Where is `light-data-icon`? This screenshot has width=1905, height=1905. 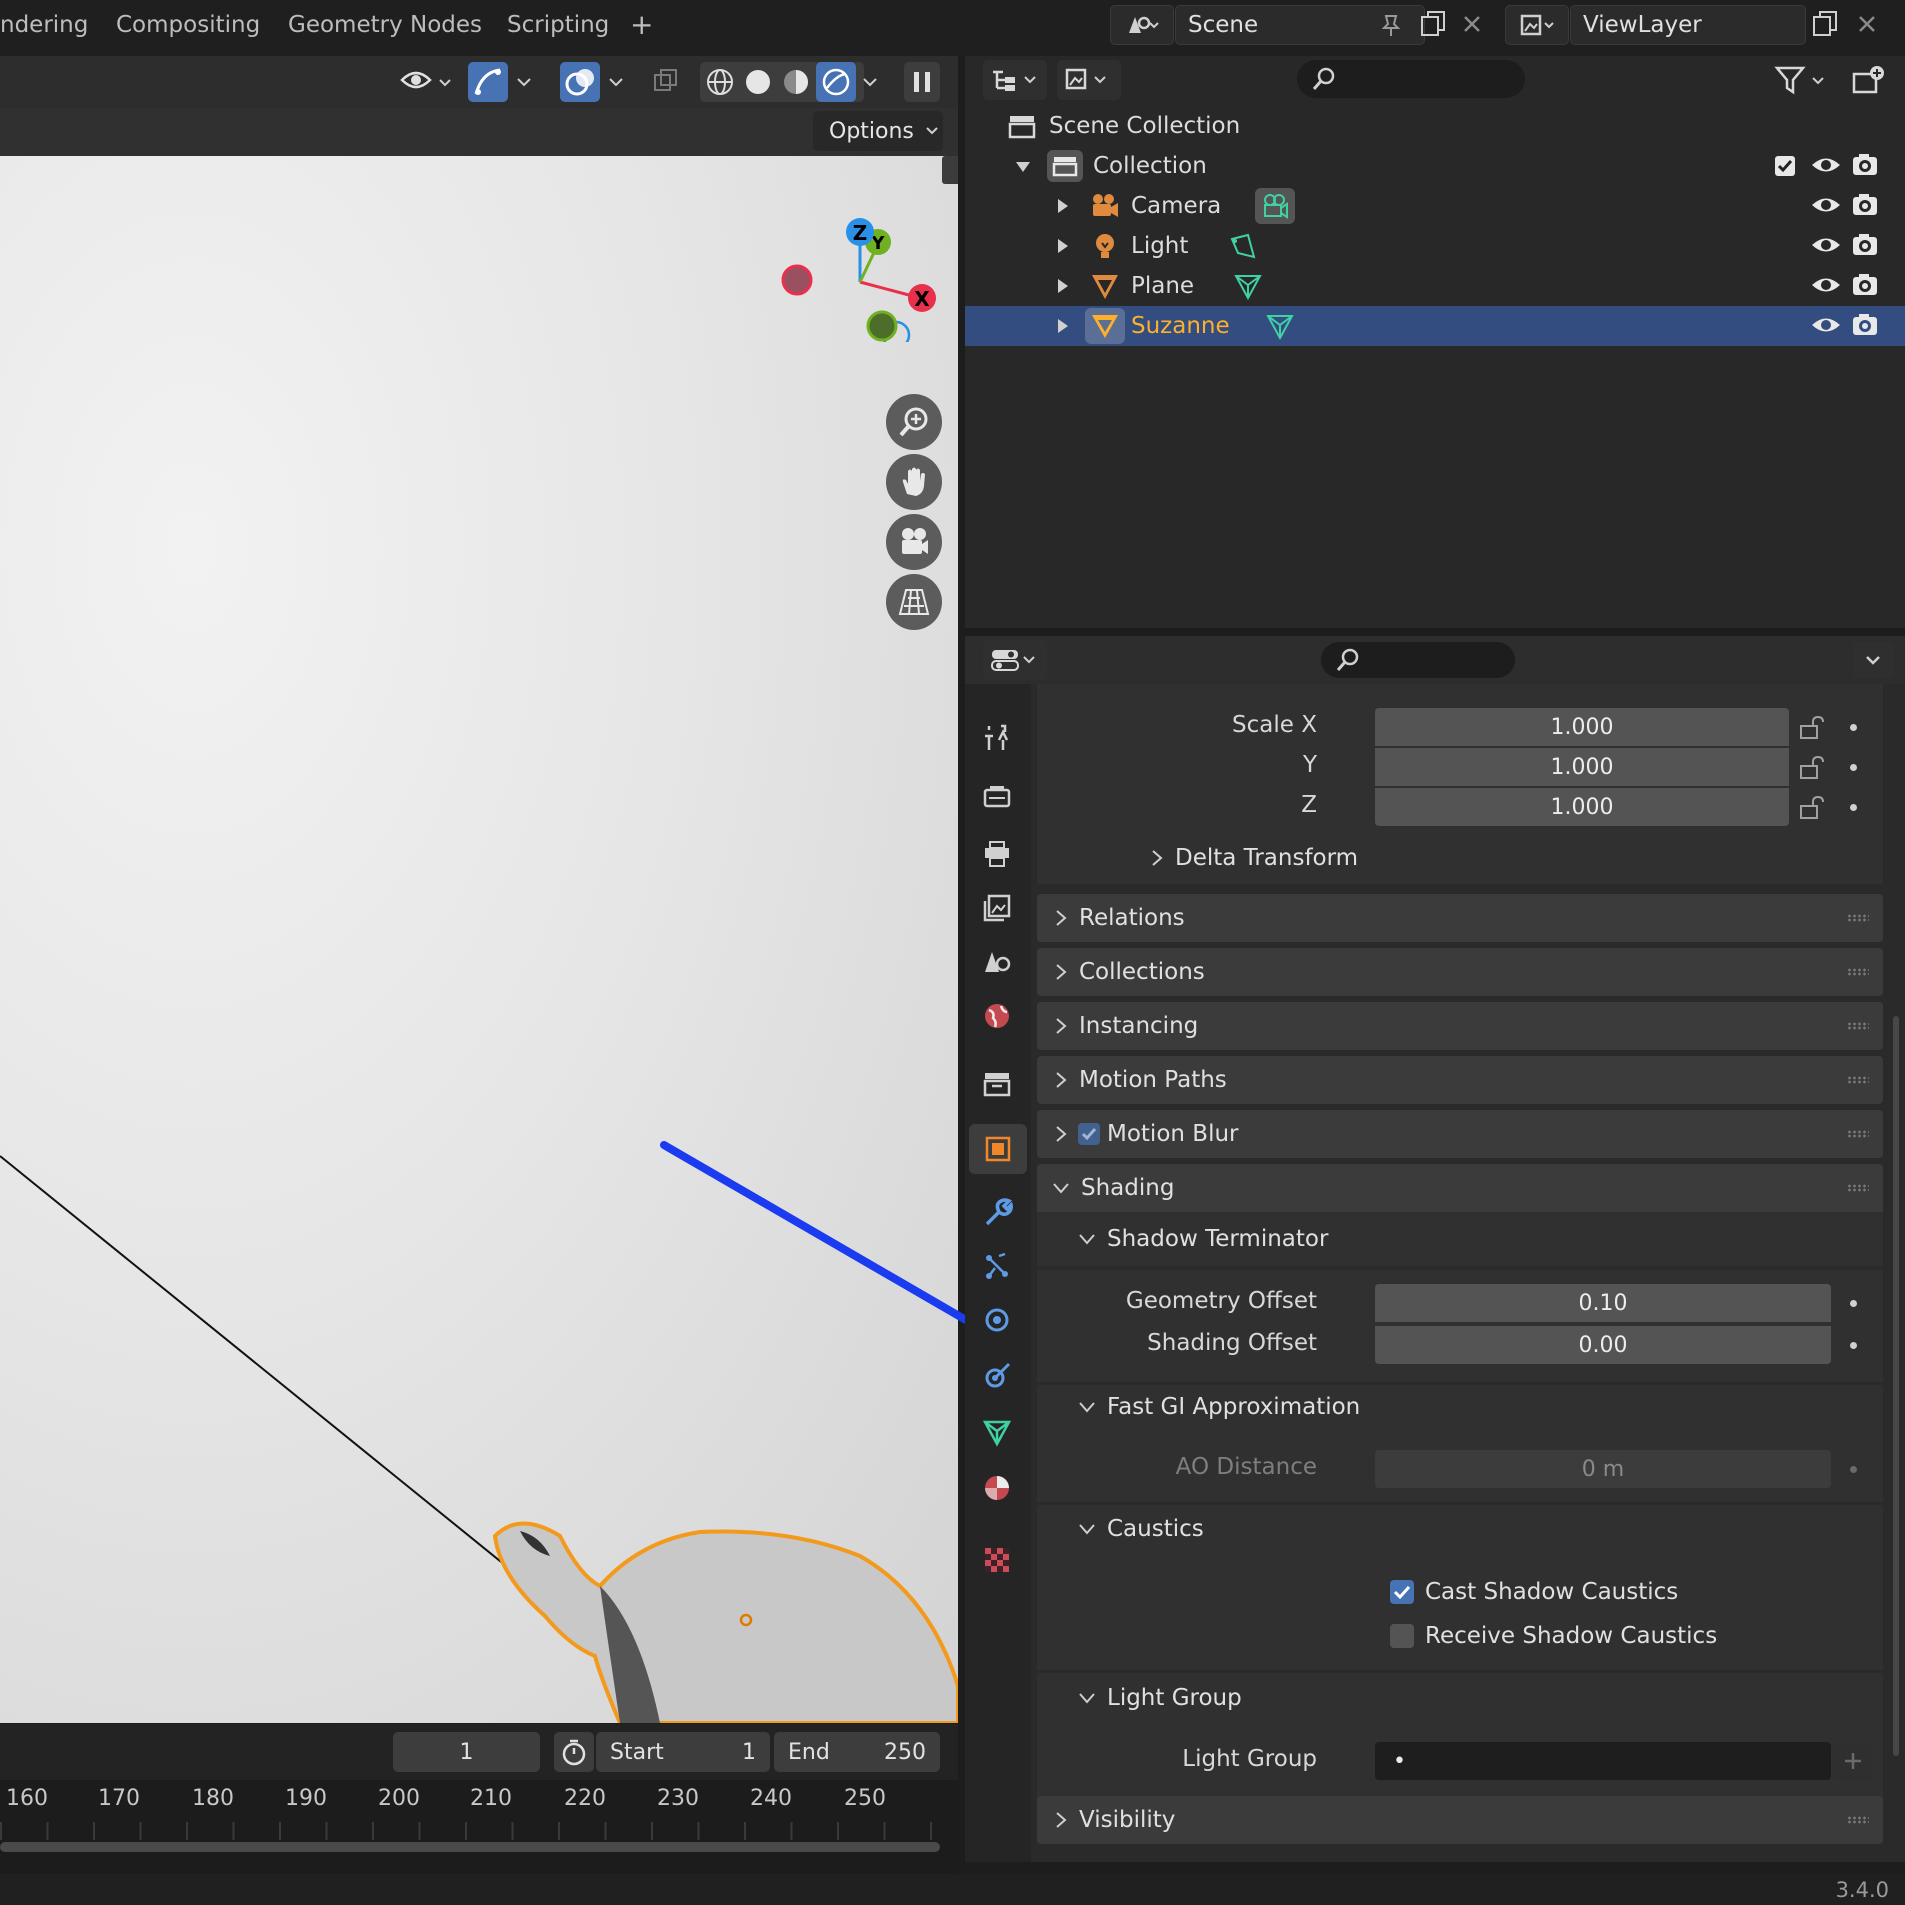
light-data-icon is located at coordinates (1242, 246).